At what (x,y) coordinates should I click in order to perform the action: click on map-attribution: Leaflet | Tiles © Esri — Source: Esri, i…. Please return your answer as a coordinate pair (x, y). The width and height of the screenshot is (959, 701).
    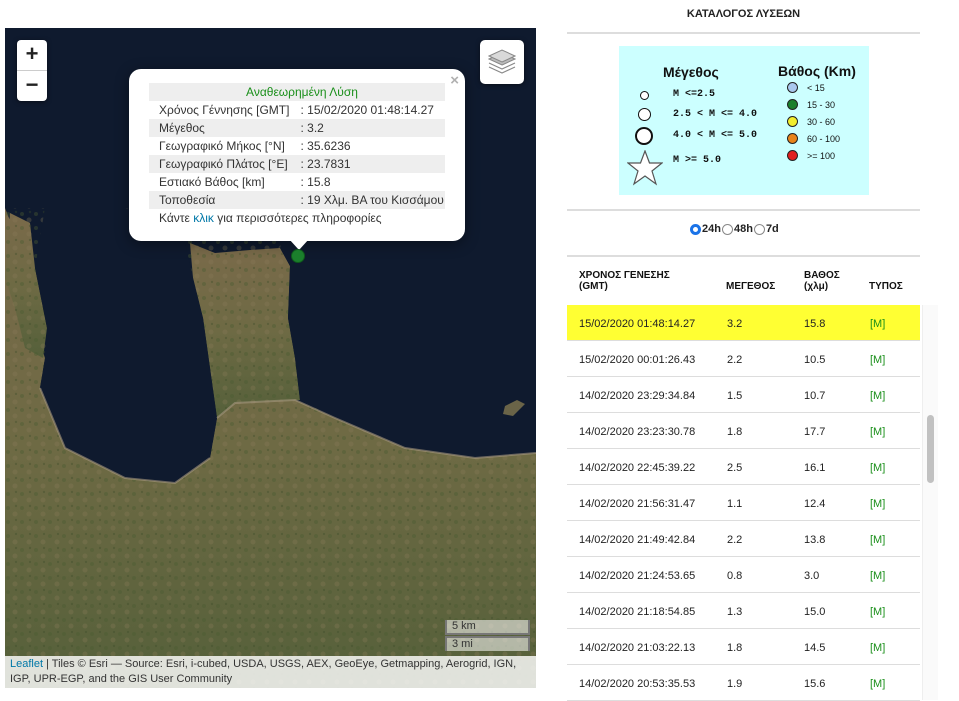
    Looking at the image, I should click on (270, 672).